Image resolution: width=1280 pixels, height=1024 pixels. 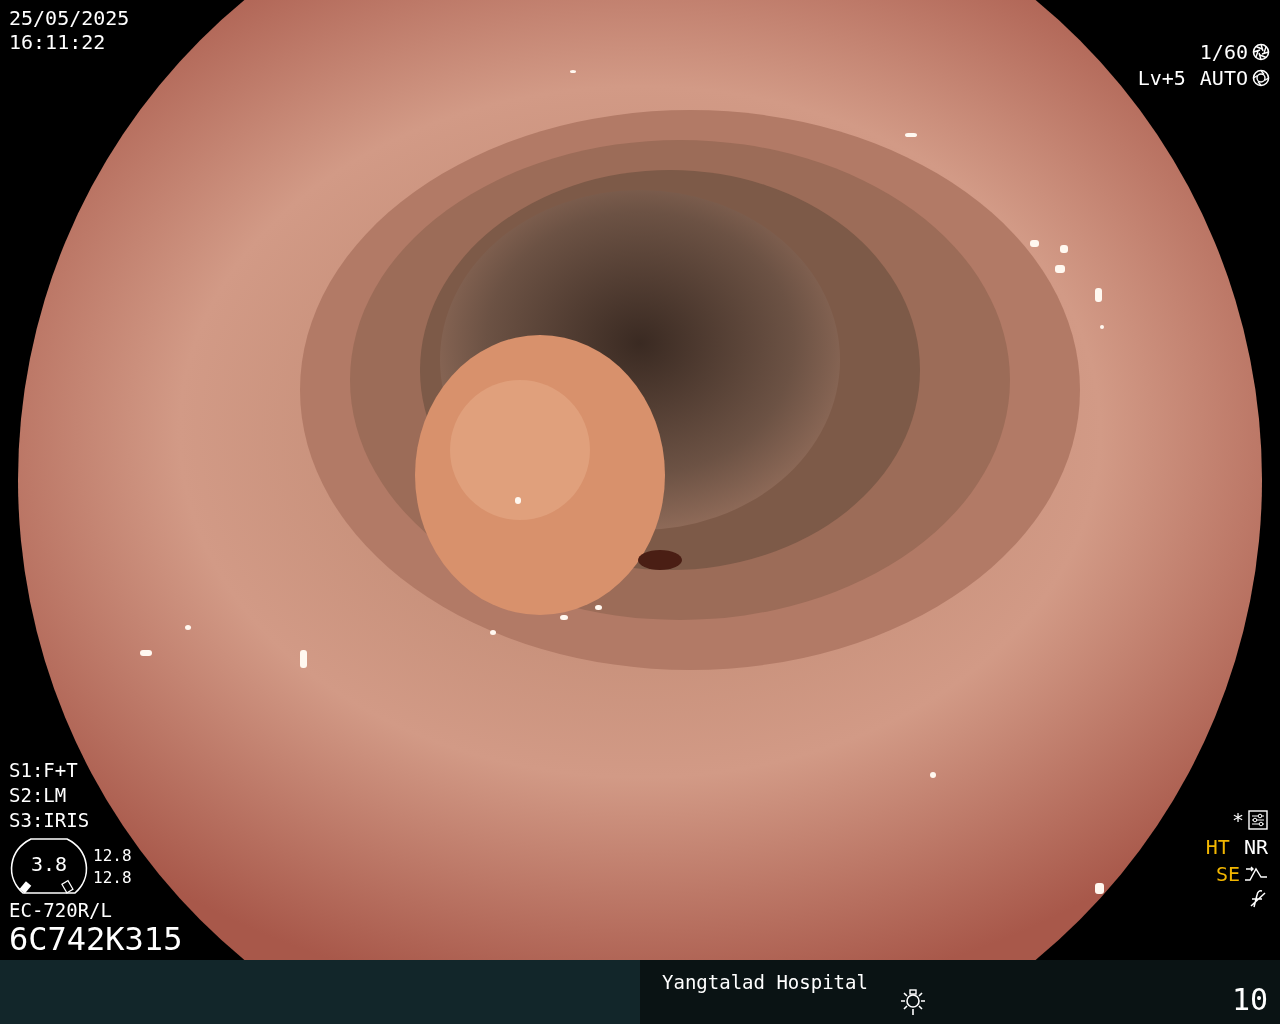 I want to click on iris-icon, so click(x=1261, y=78).